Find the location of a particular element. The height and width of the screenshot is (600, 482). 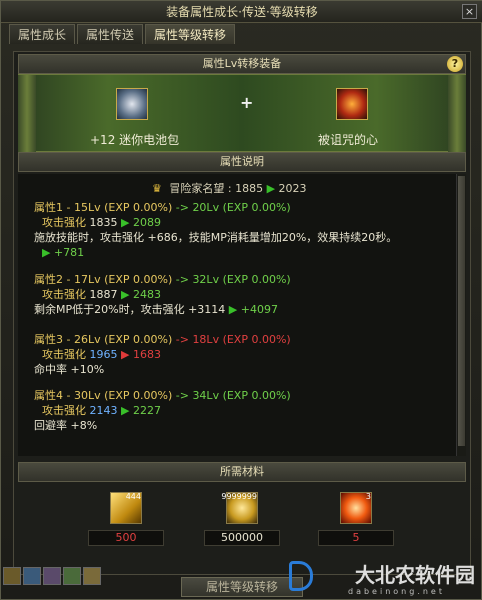

material-item-3: 3 5 is located at coordinates (356, 519).